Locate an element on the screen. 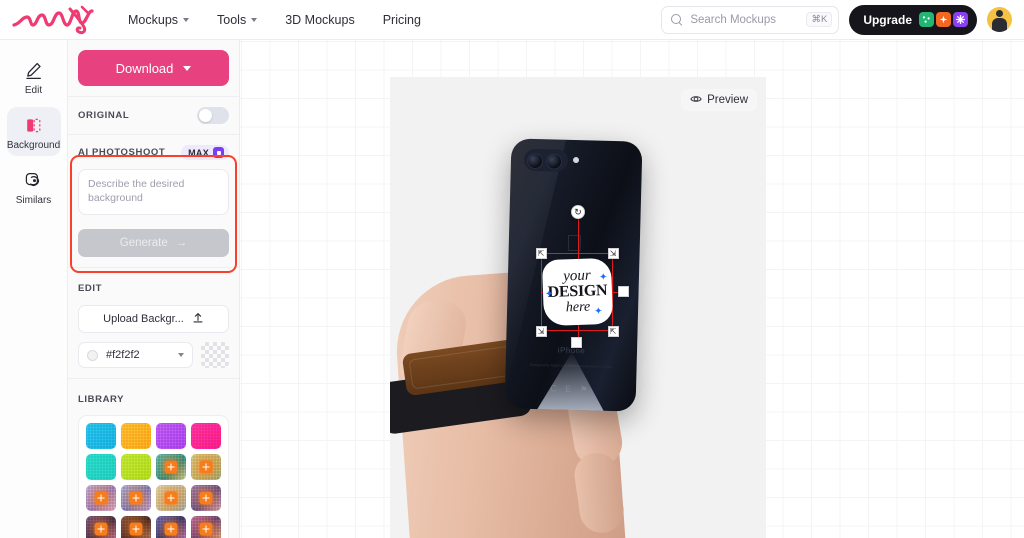 The width and height of the screenshot is (1024, 538). max-badge-label: MAX is located at coordinates (198, 152).